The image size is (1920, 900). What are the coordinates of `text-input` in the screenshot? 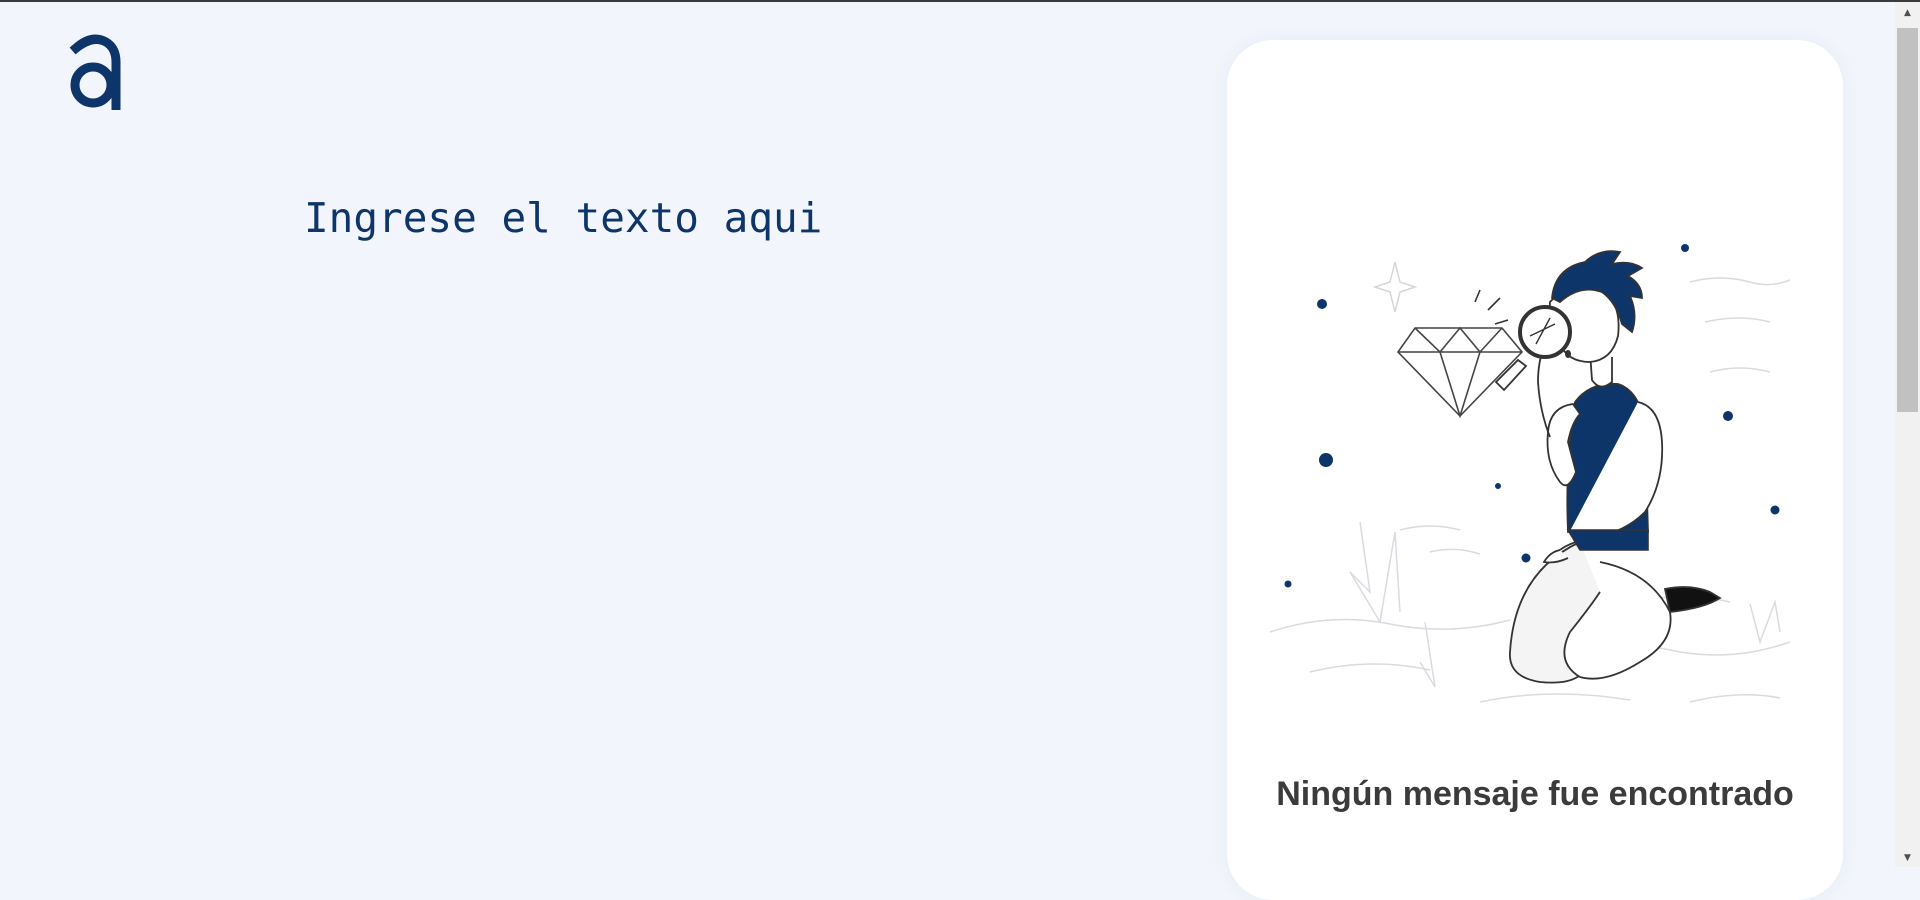 It's located at (704, 218).